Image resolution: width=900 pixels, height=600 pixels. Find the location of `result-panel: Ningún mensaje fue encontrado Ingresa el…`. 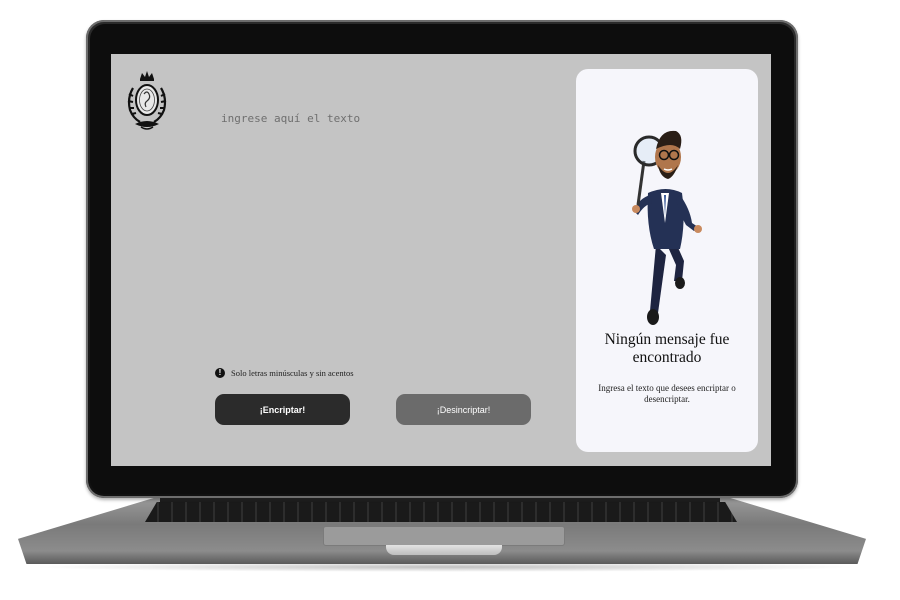

result-panel: Ningún mensaje fue encontrado Ingresa el… is located at coordinates (667, 260).